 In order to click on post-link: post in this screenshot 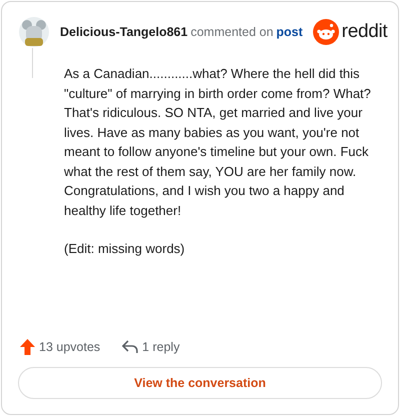, I will do `click(289, 32)`.